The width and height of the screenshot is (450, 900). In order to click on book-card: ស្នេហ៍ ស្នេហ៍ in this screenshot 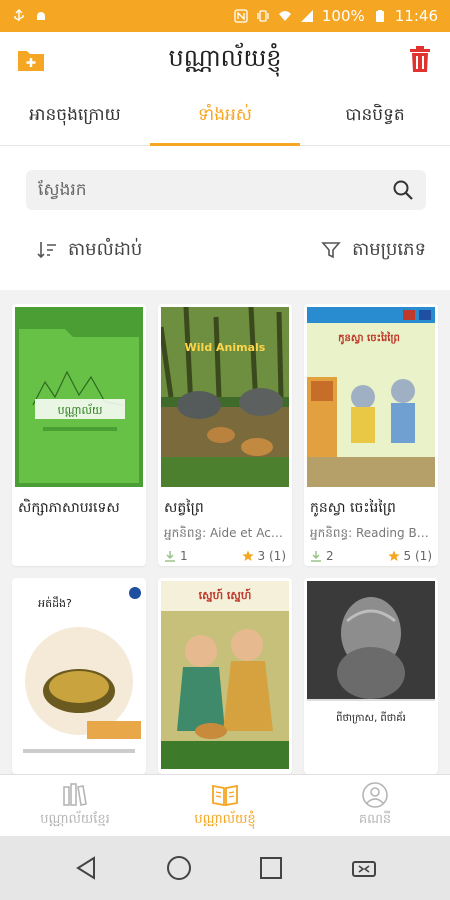, I will do `click(225, 676)`.